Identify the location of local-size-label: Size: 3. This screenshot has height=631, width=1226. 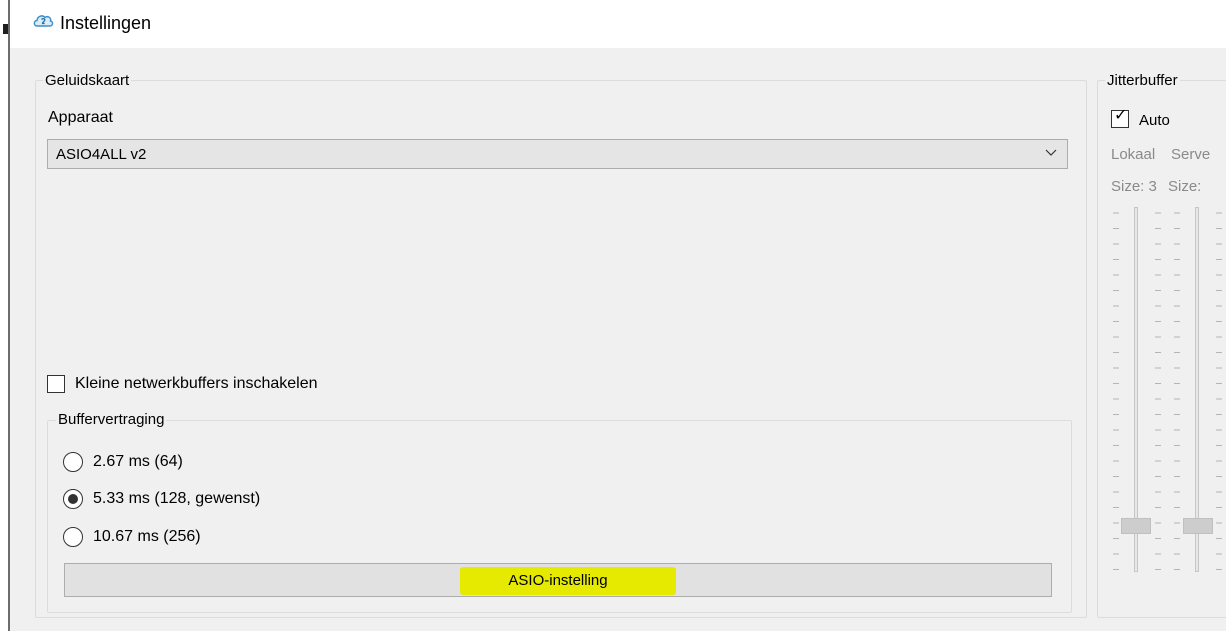
(1134, 186).